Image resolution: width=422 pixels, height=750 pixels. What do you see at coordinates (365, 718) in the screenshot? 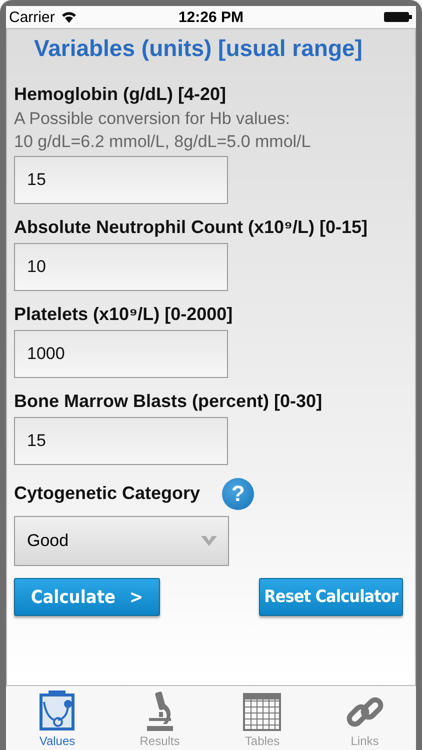
I see `tab-bar-item: Links` at bounding box center [365, 718].